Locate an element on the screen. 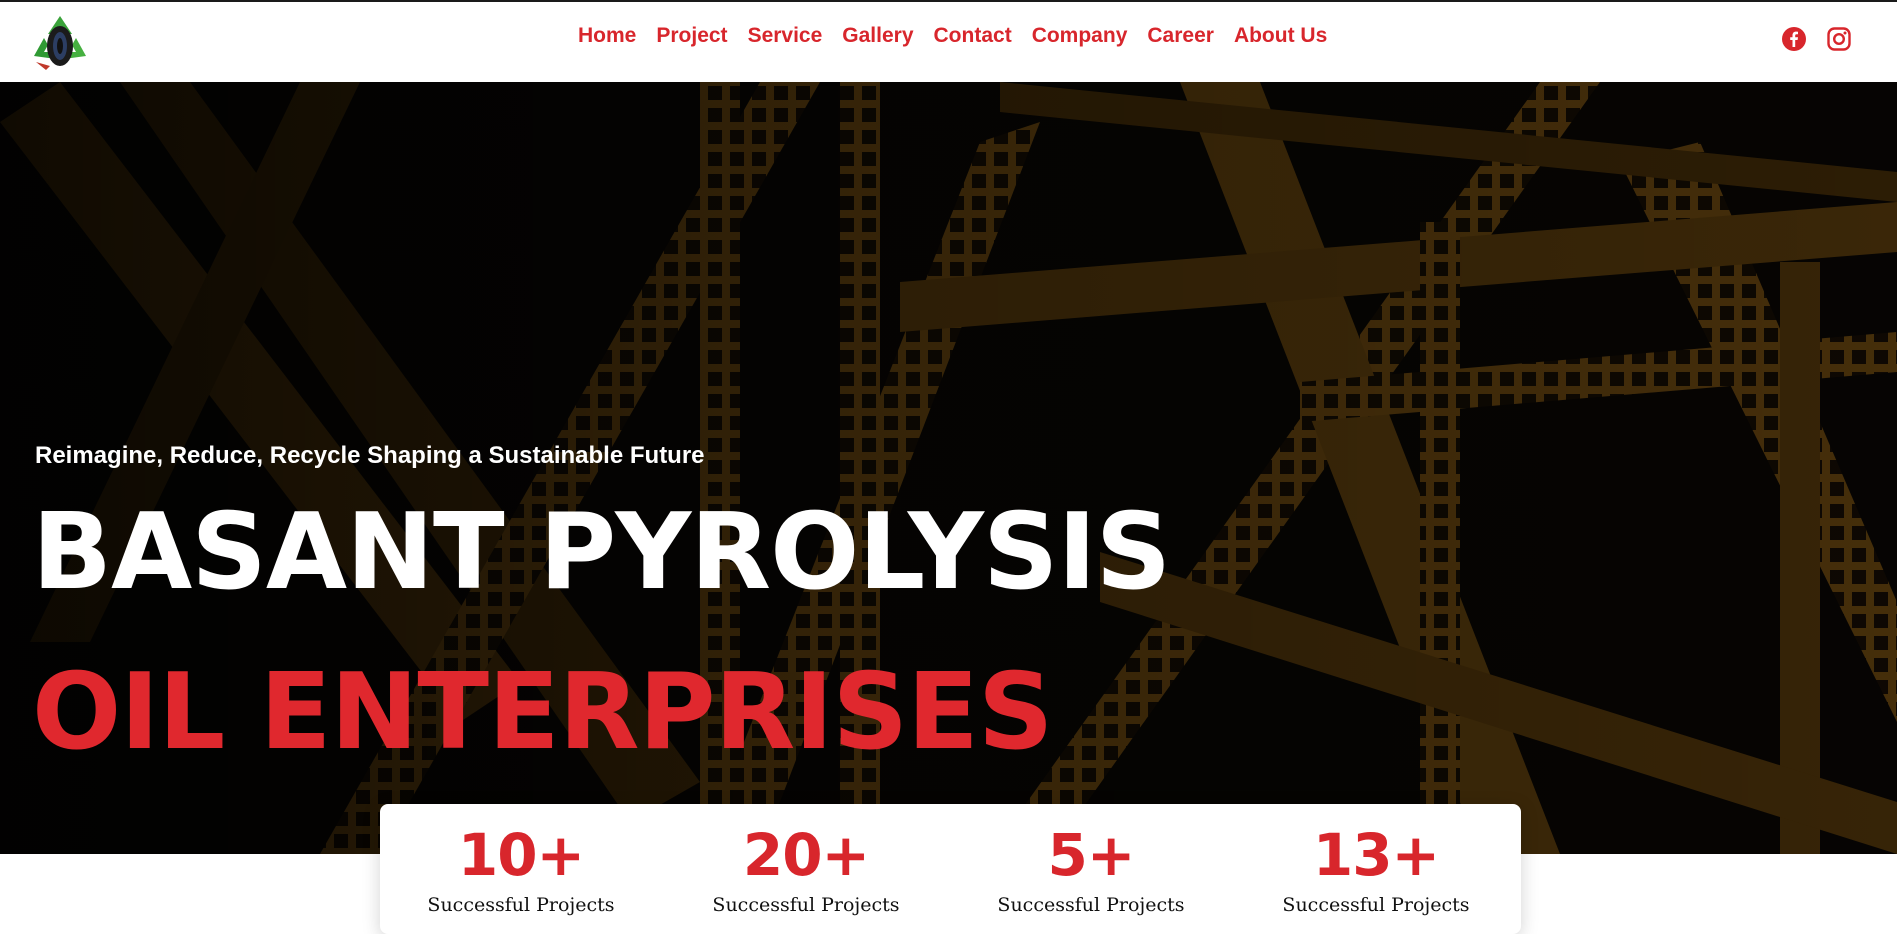  stat-item: 13+ Successful Projects is located at coordinates (1376, 871).